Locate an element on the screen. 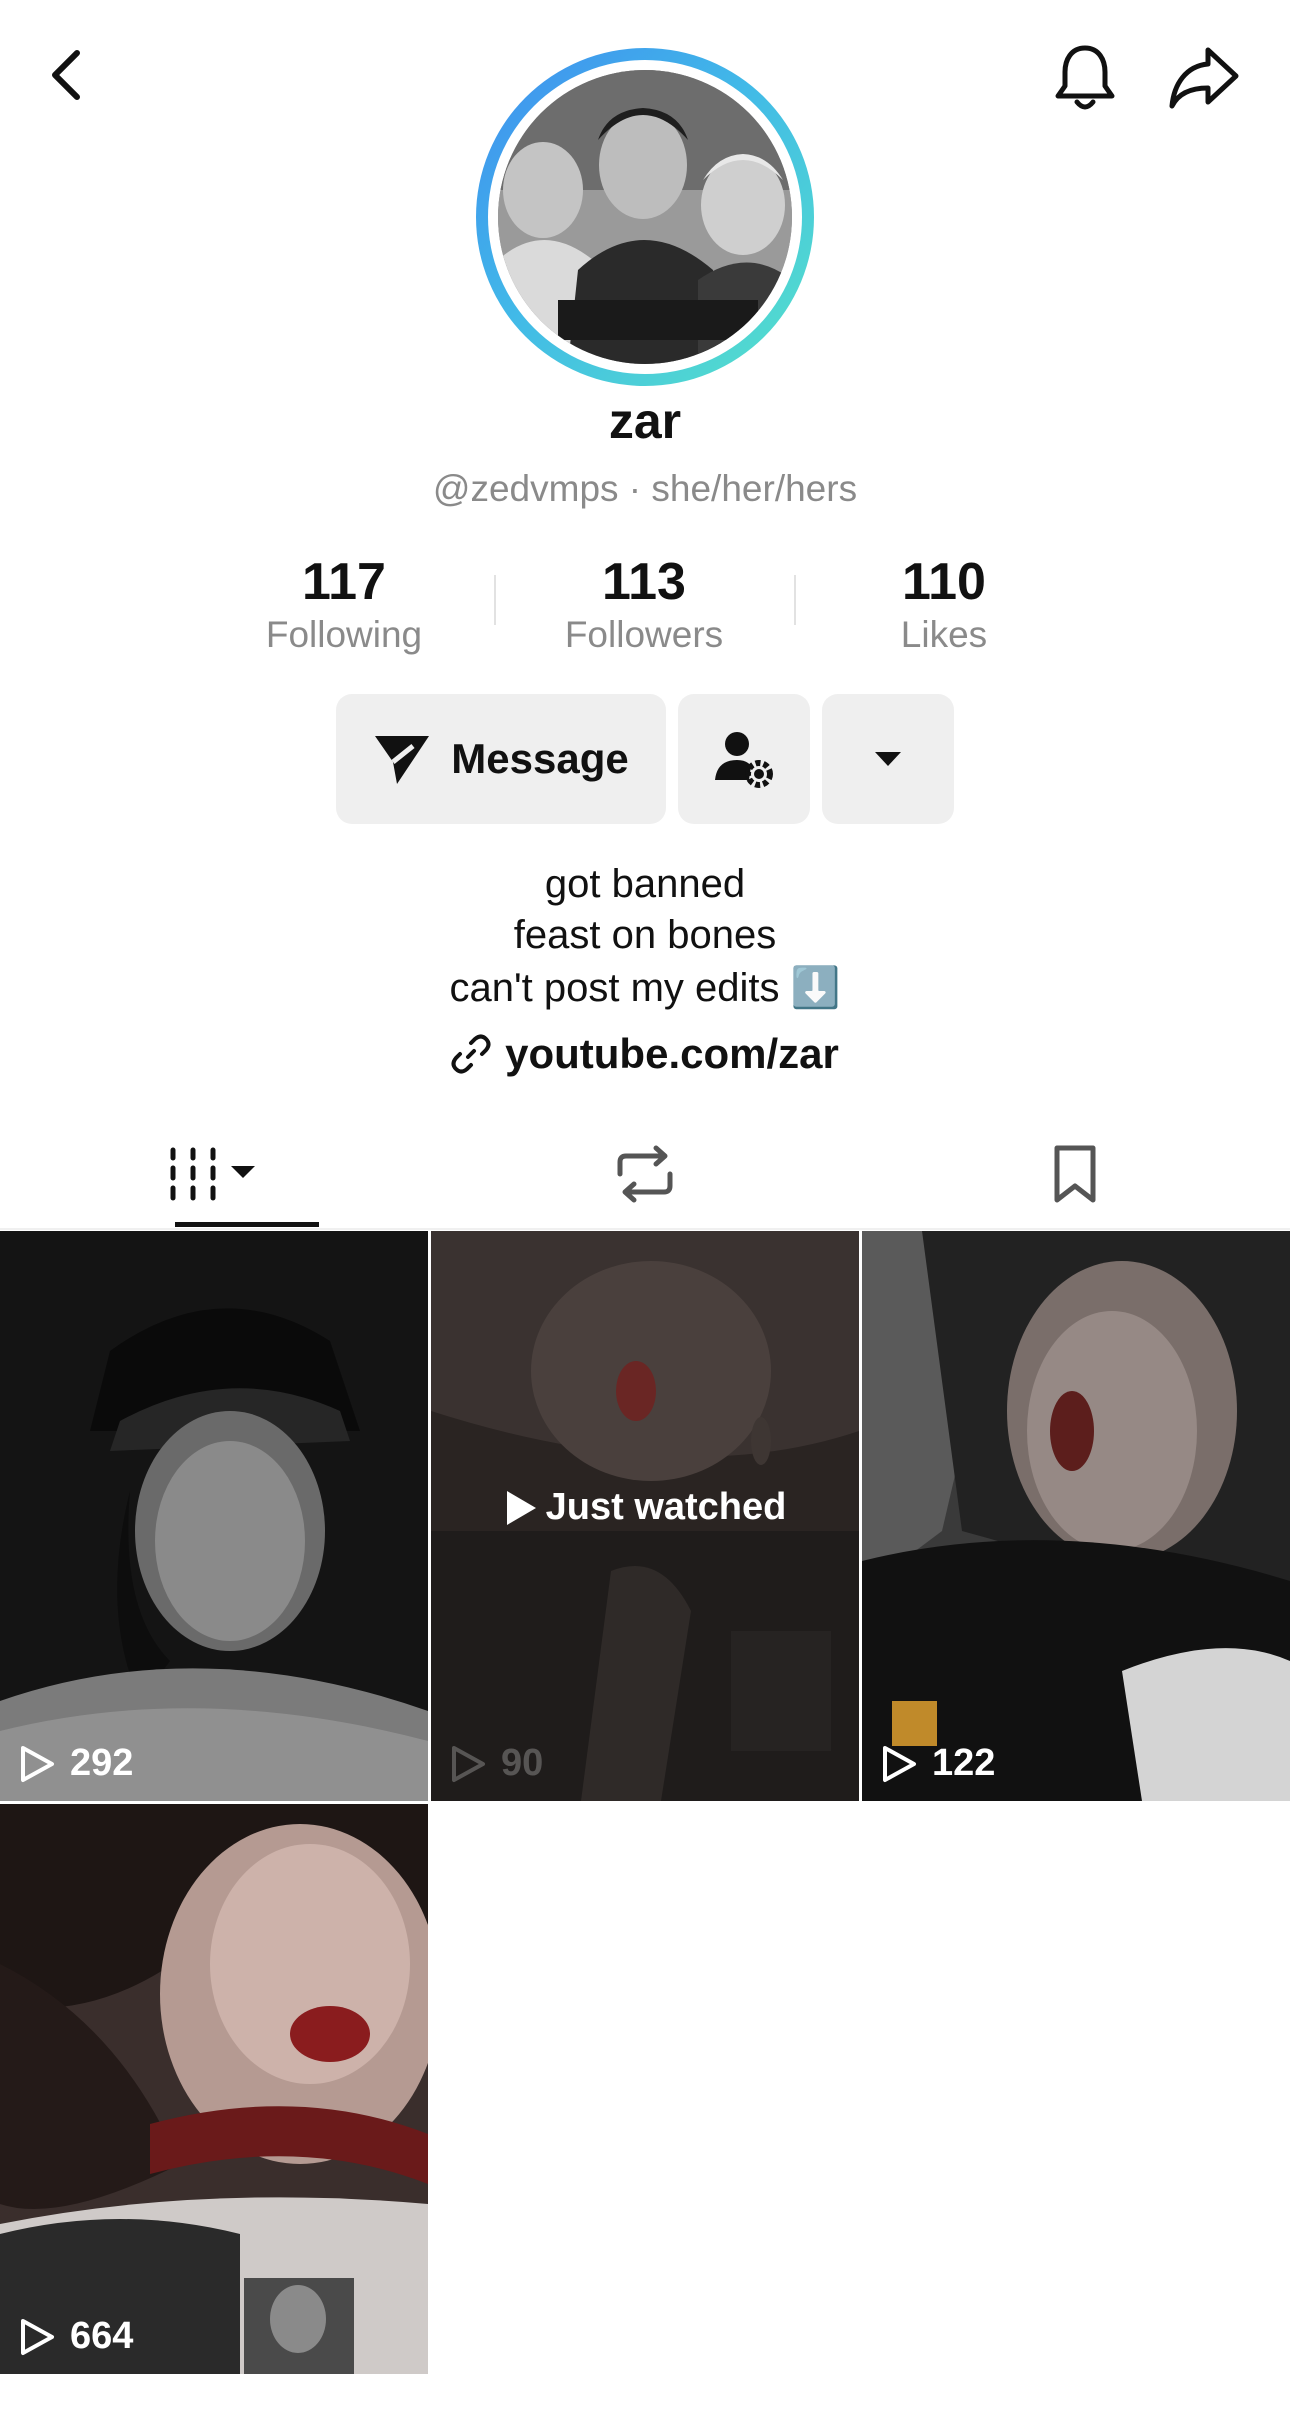  video-thumbnail: Just watched 90 is located at coordinates (645, 1516).